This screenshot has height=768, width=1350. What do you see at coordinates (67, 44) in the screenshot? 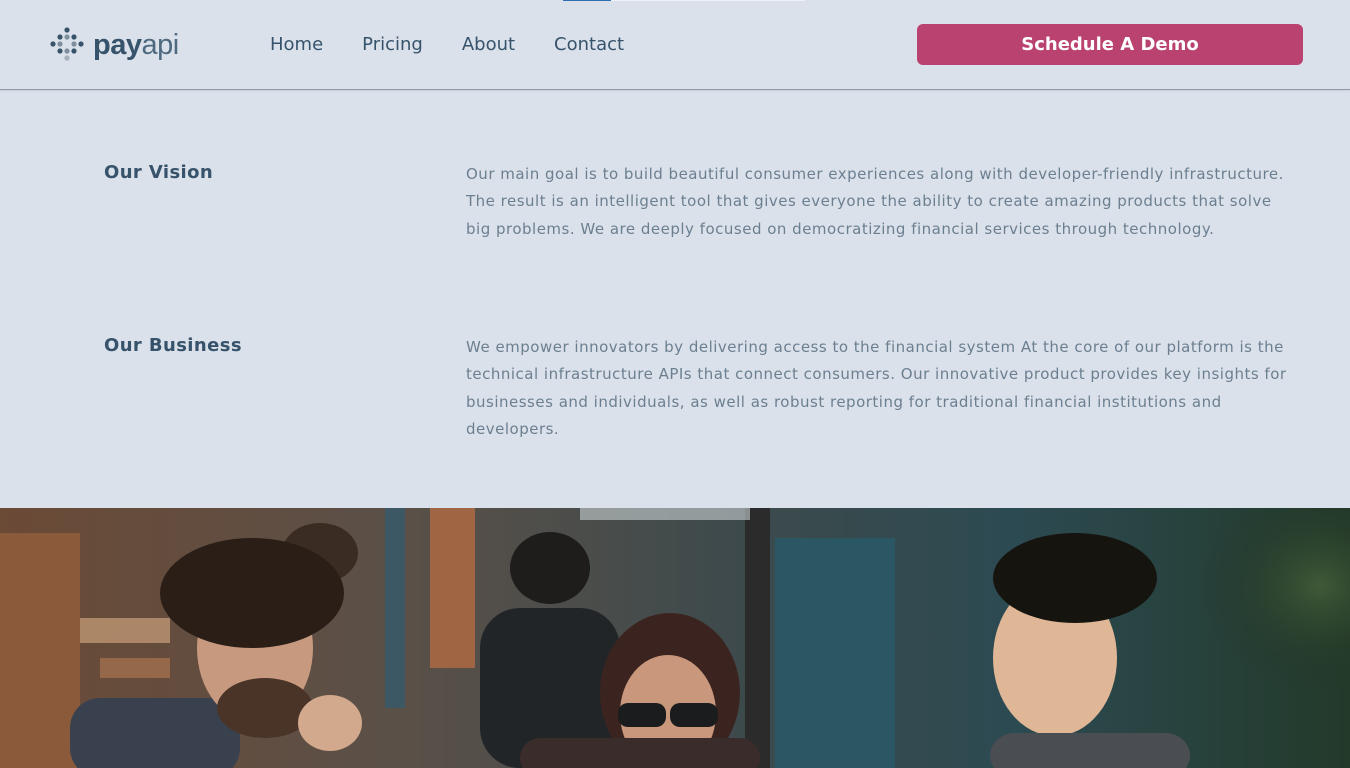
I see `logo-dots-icon` at bounding box center [67, 44].